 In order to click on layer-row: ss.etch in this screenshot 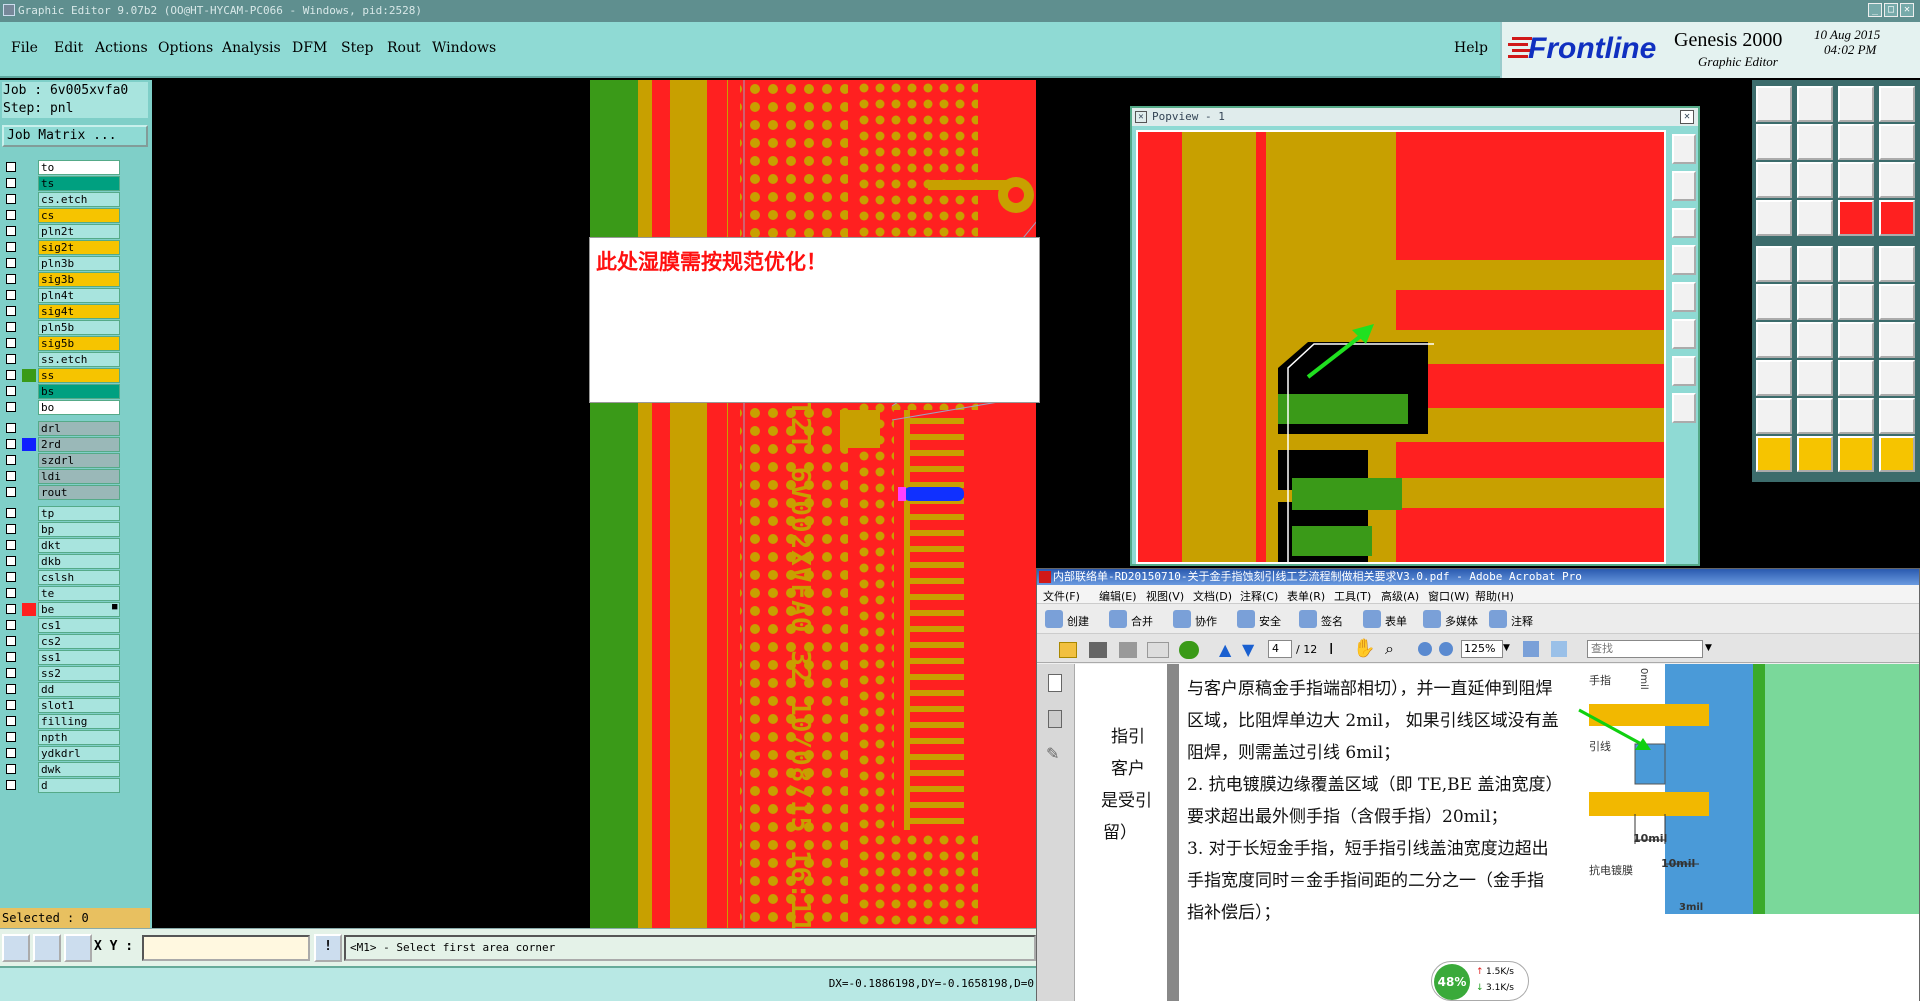, I will do `click(61, 359)`.